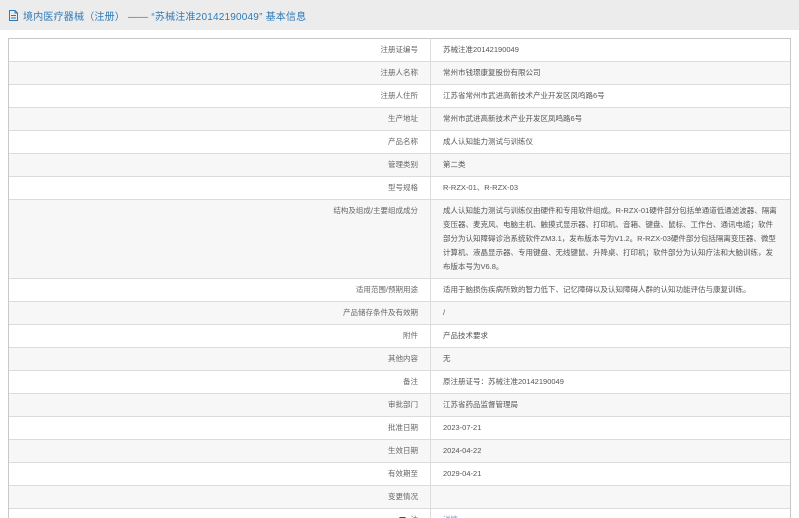  Describe the element at coordinates (610, 73) in the screenshot. I see `row-value: 常州市钱璟康复股份有限公司` at that location.